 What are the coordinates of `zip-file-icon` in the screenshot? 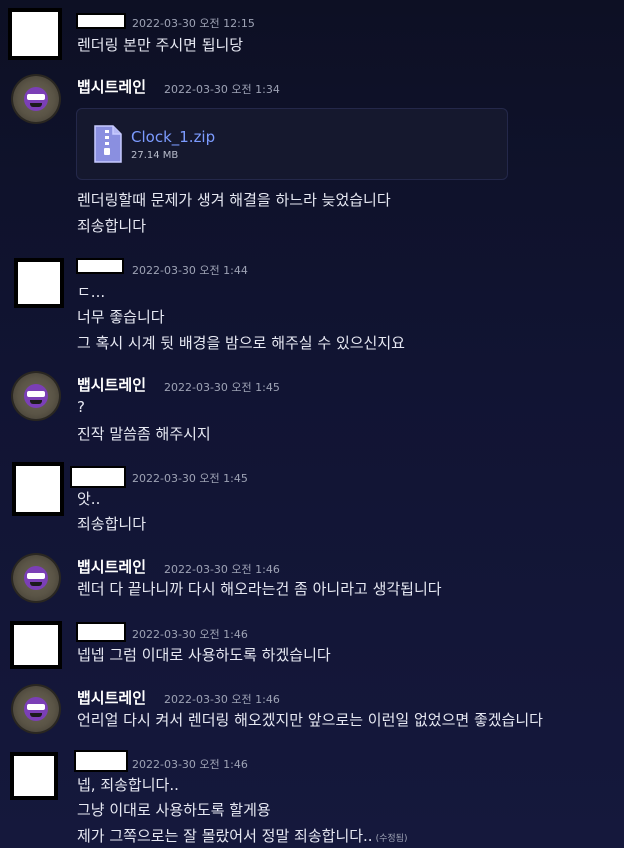 It's located at (108, 144).